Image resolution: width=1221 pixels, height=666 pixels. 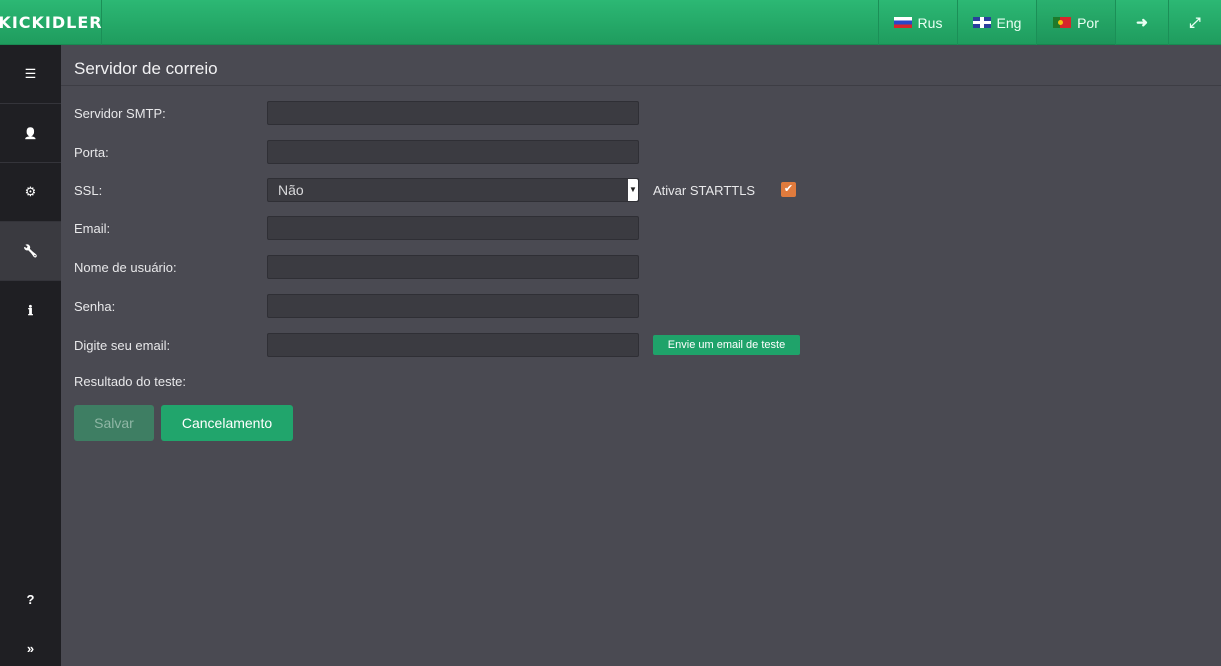 I want to click on email-input, so click(x=453, y=228).